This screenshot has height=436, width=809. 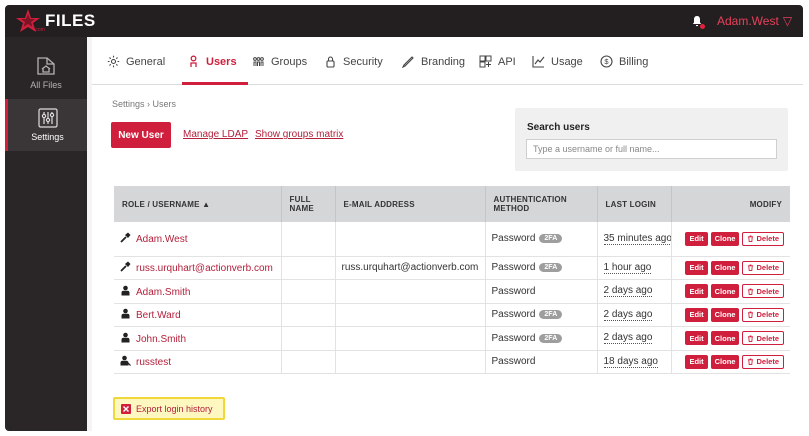 I want to click on manage-ldap-link: Manage LDAP, so click(x=215, y=134).